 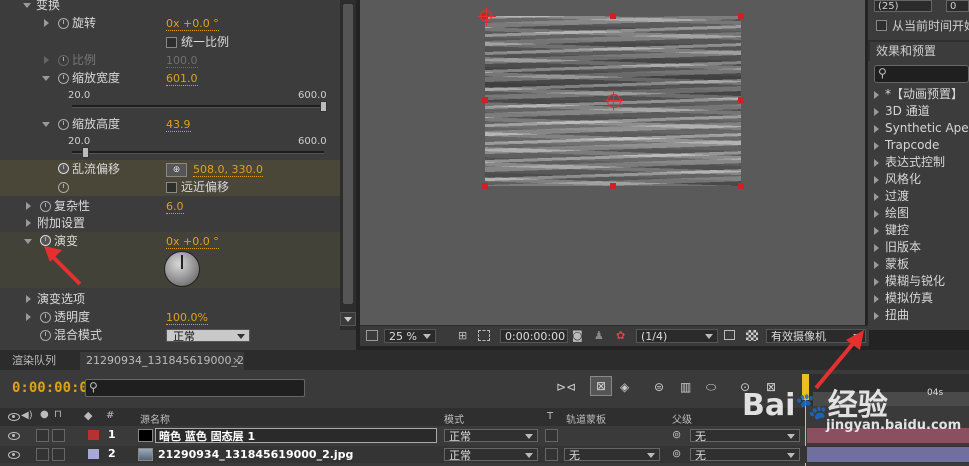 What do you see at coordinates (659, 387) in the screenshot?
I see `frame-blending-icon: ⊜` at bounding box center [659, 387].